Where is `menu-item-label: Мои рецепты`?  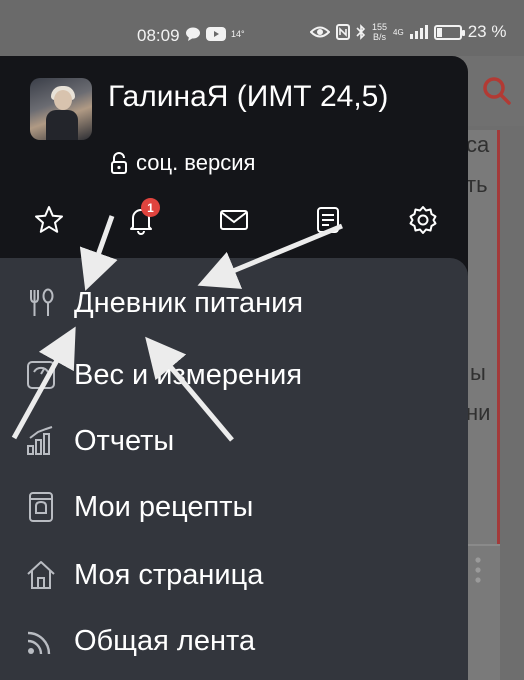 menu-item-label: Мои рецепты is located at coordinates (164, 506).